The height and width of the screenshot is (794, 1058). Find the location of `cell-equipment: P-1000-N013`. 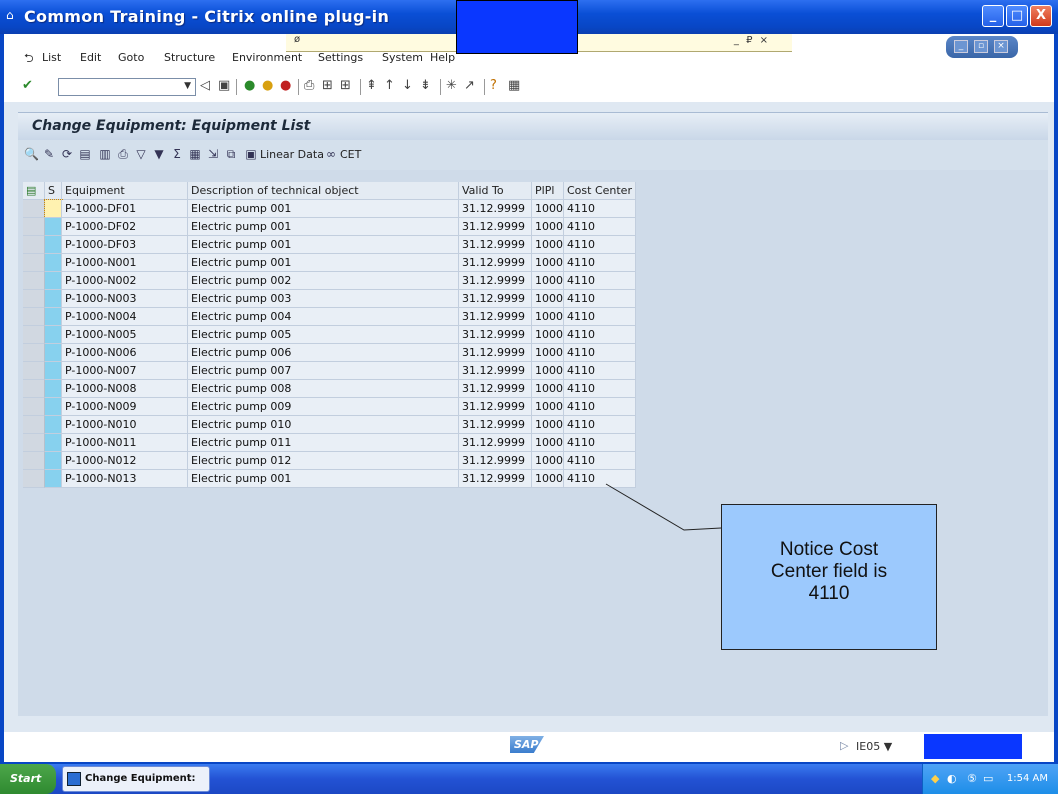

cell-equipment: P-1000-N013 is located at coordinates (125, 479).